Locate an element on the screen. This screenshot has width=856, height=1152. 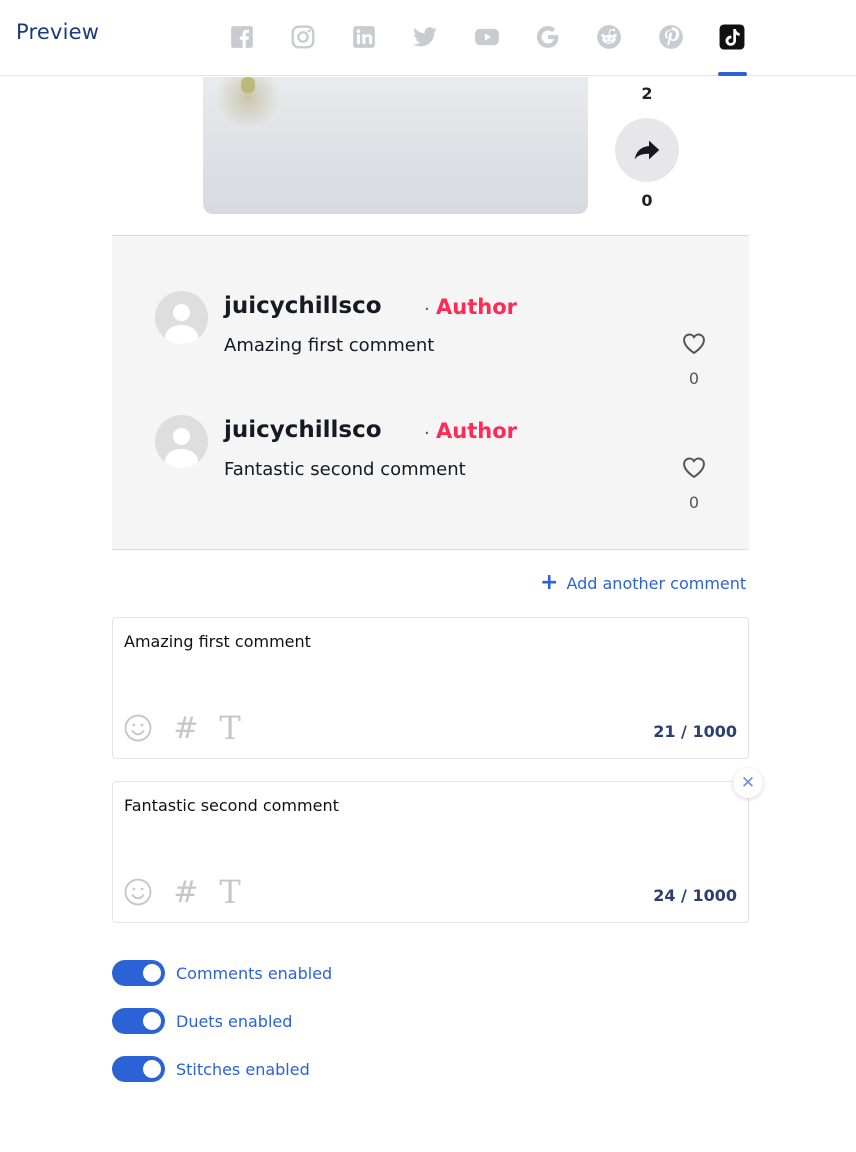
share-button is located at coordinates (647, 150).